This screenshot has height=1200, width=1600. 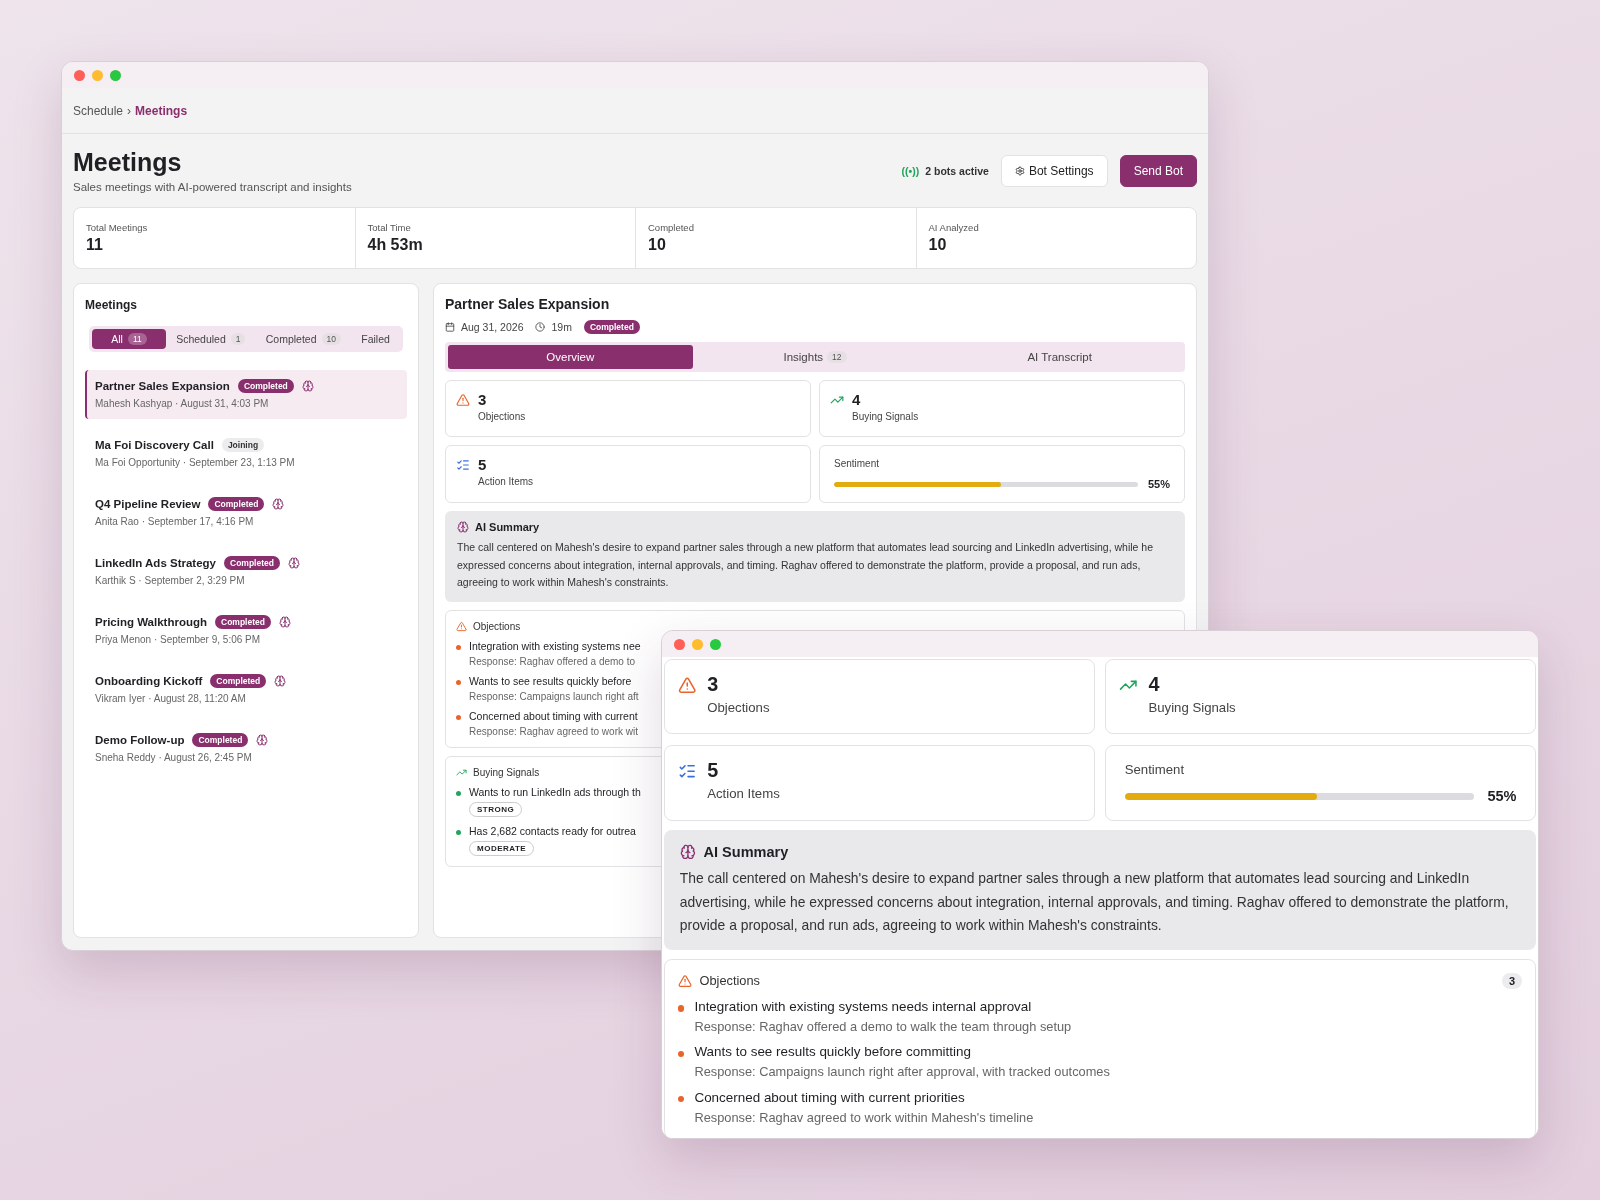 What do you see at coordinates (175, 521) in the screenshot?
I see `meeting-subtitle: Anita Rao · September 17, 4:16 PM` at bounding box center [175, 521].